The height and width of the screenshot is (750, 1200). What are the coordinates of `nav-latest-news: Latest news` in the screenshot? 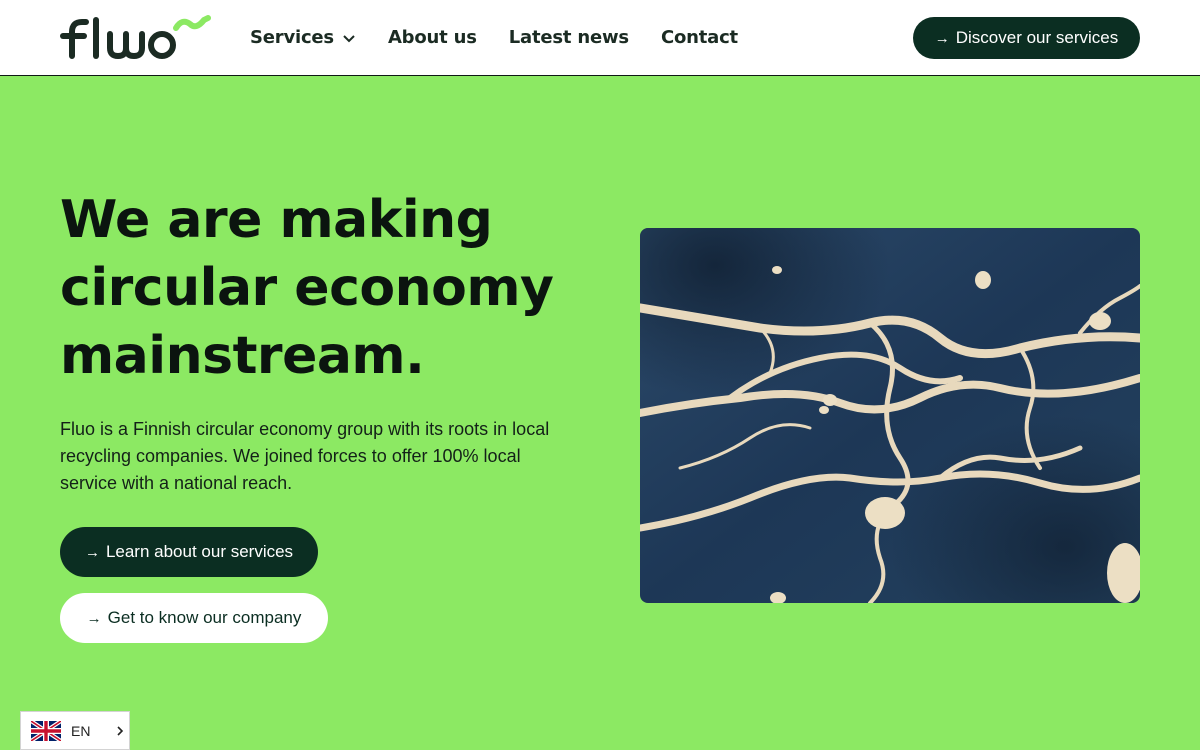 It's located at (569, 37).